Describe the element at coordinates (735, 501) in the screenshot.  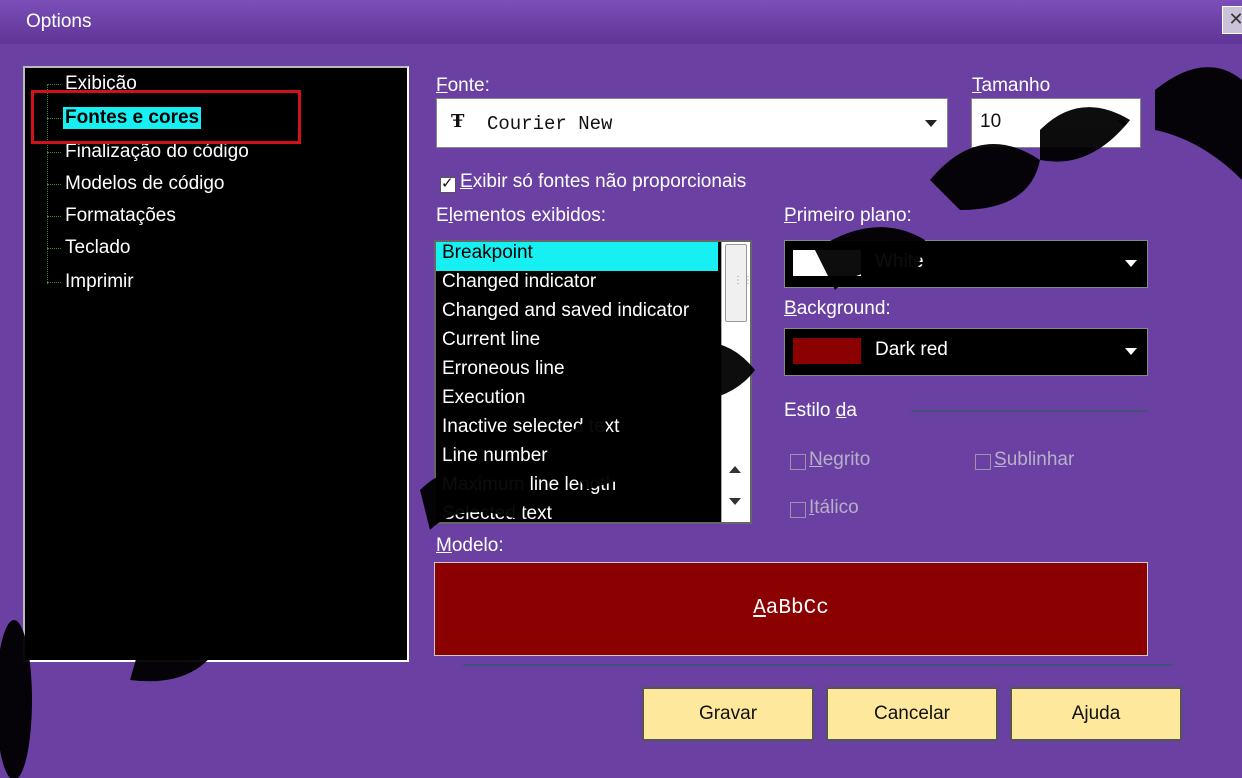
I see `scroll-down-icon` at that location.